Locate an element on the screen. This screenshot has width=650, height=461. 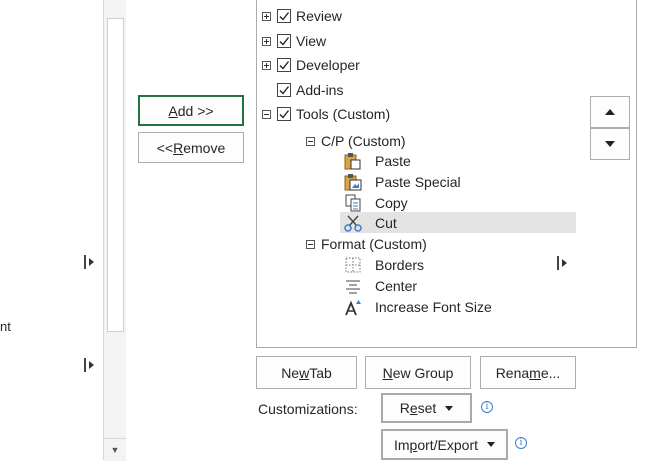
customizations-label: Customizations: is located at coordinates (308, 409).